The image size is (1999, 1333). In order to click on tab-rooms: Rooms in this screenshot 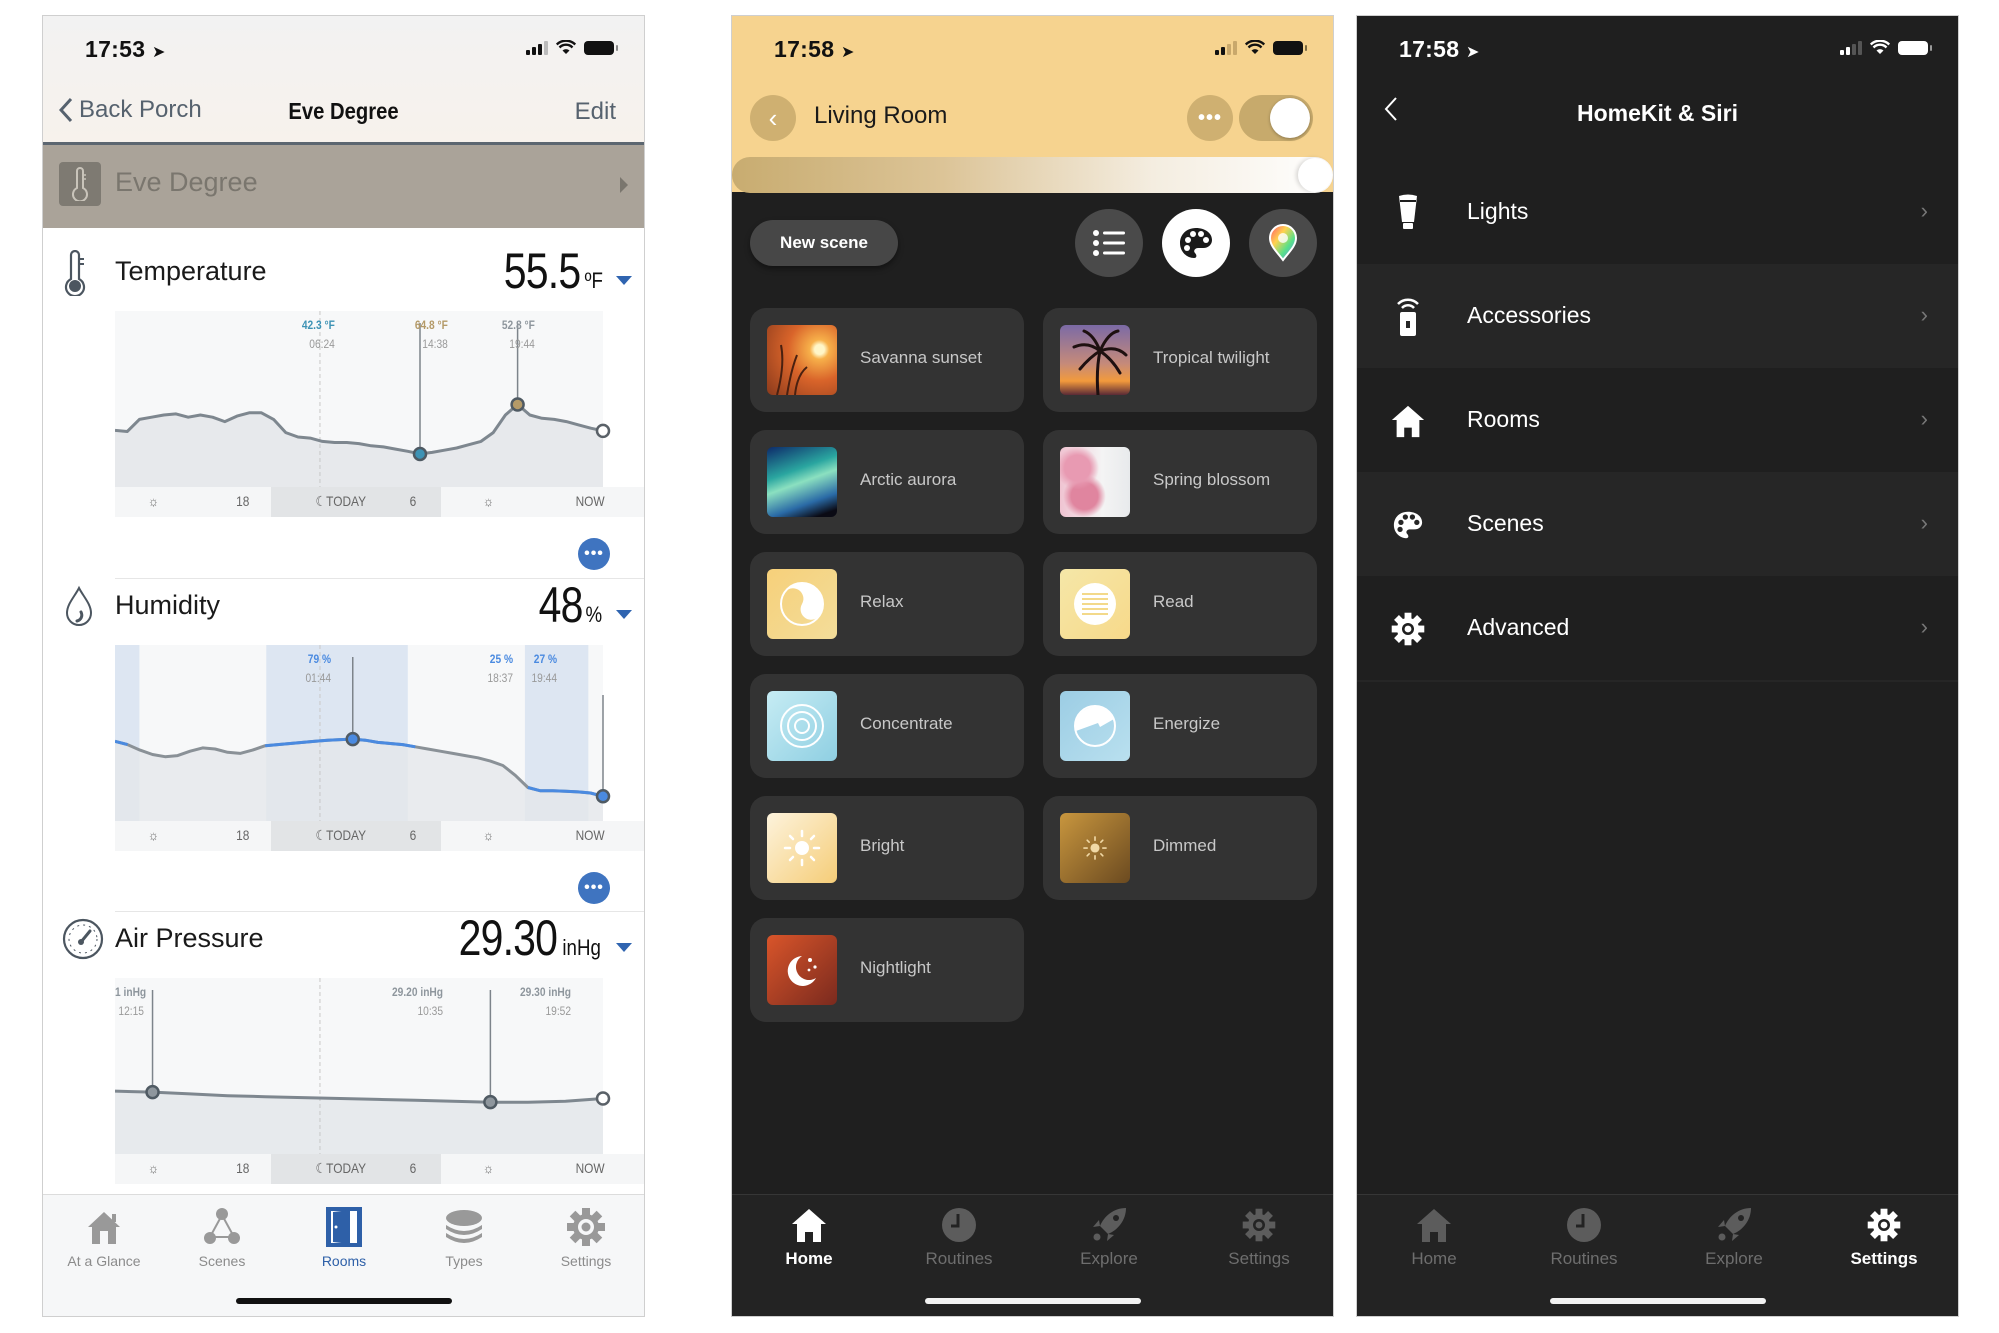, I will do `click(344, 1236)`.